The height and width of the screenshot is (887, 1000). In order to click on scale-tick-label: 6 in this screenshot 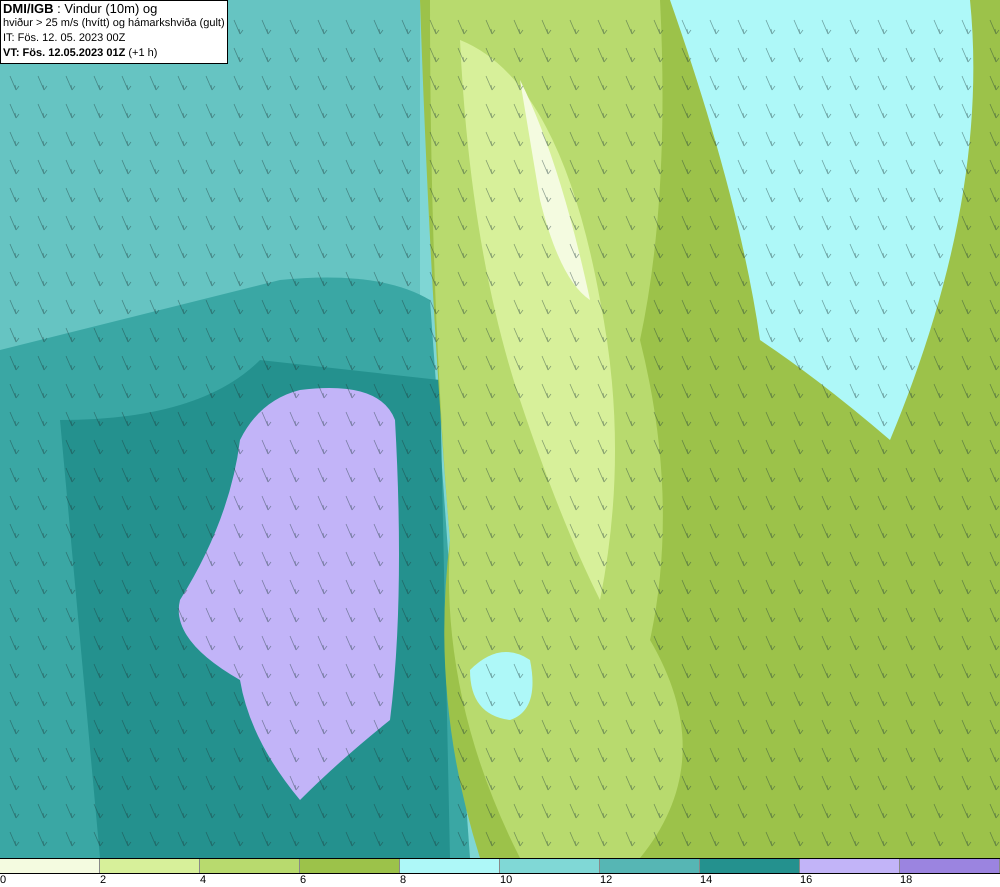, I will do `click(303, 880)`.